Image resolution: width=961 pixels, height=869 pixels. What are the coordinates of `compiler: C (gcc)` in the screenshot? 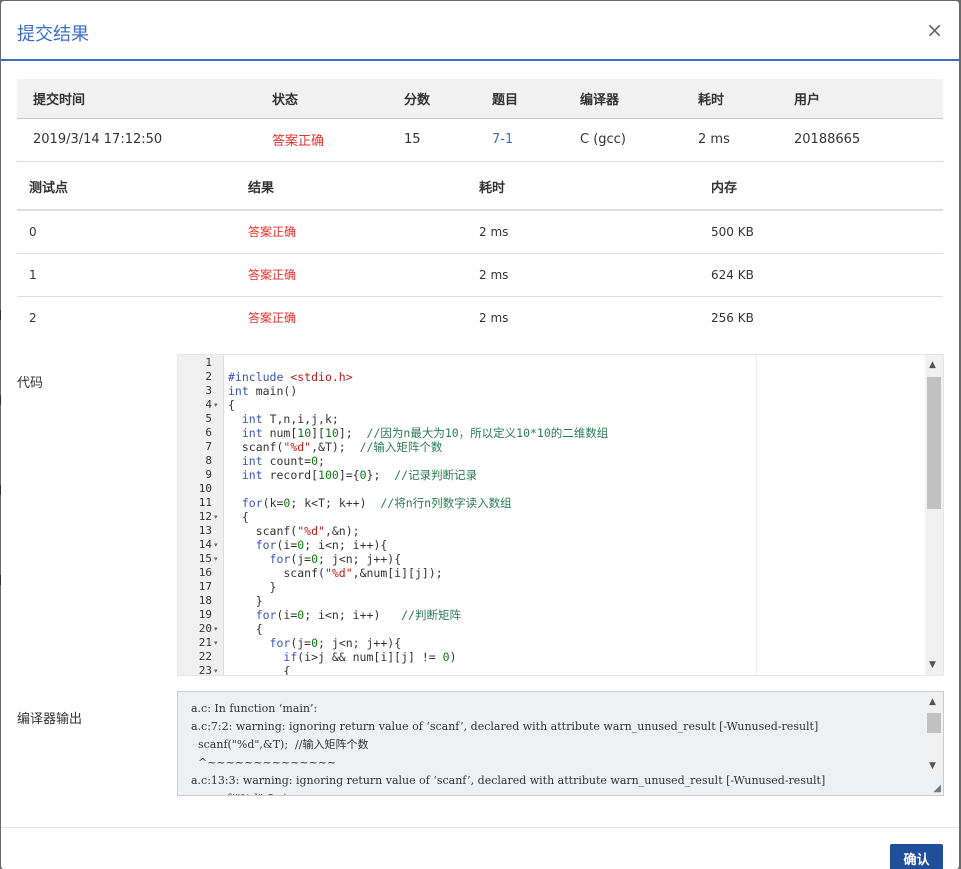 It's located at (638, 140).